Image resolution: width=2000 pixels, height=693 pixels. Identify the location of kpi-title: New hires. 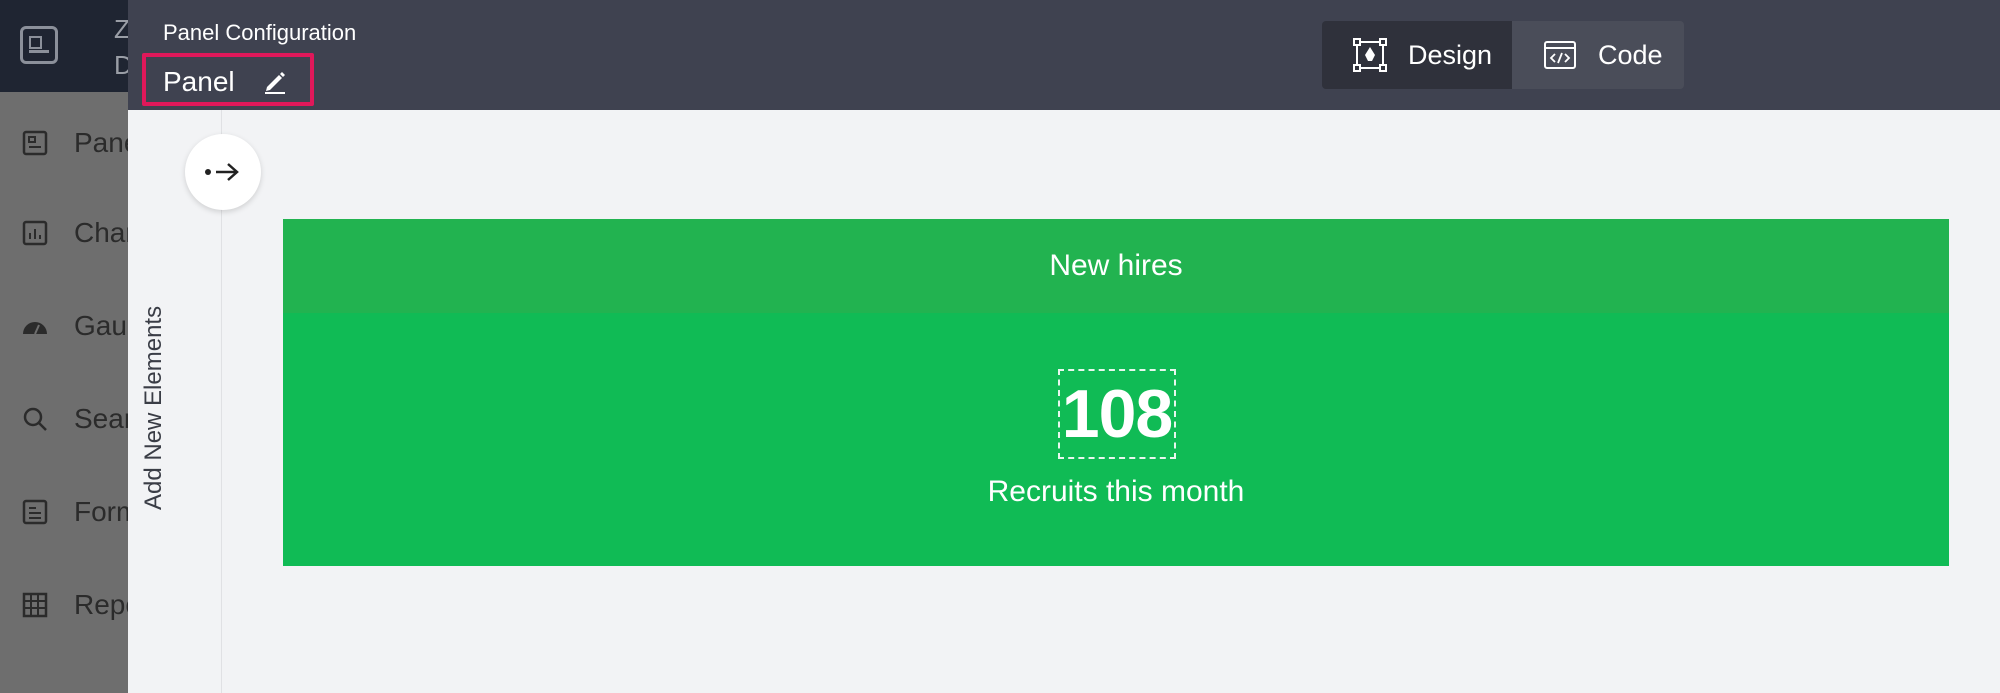
(1115, 266).